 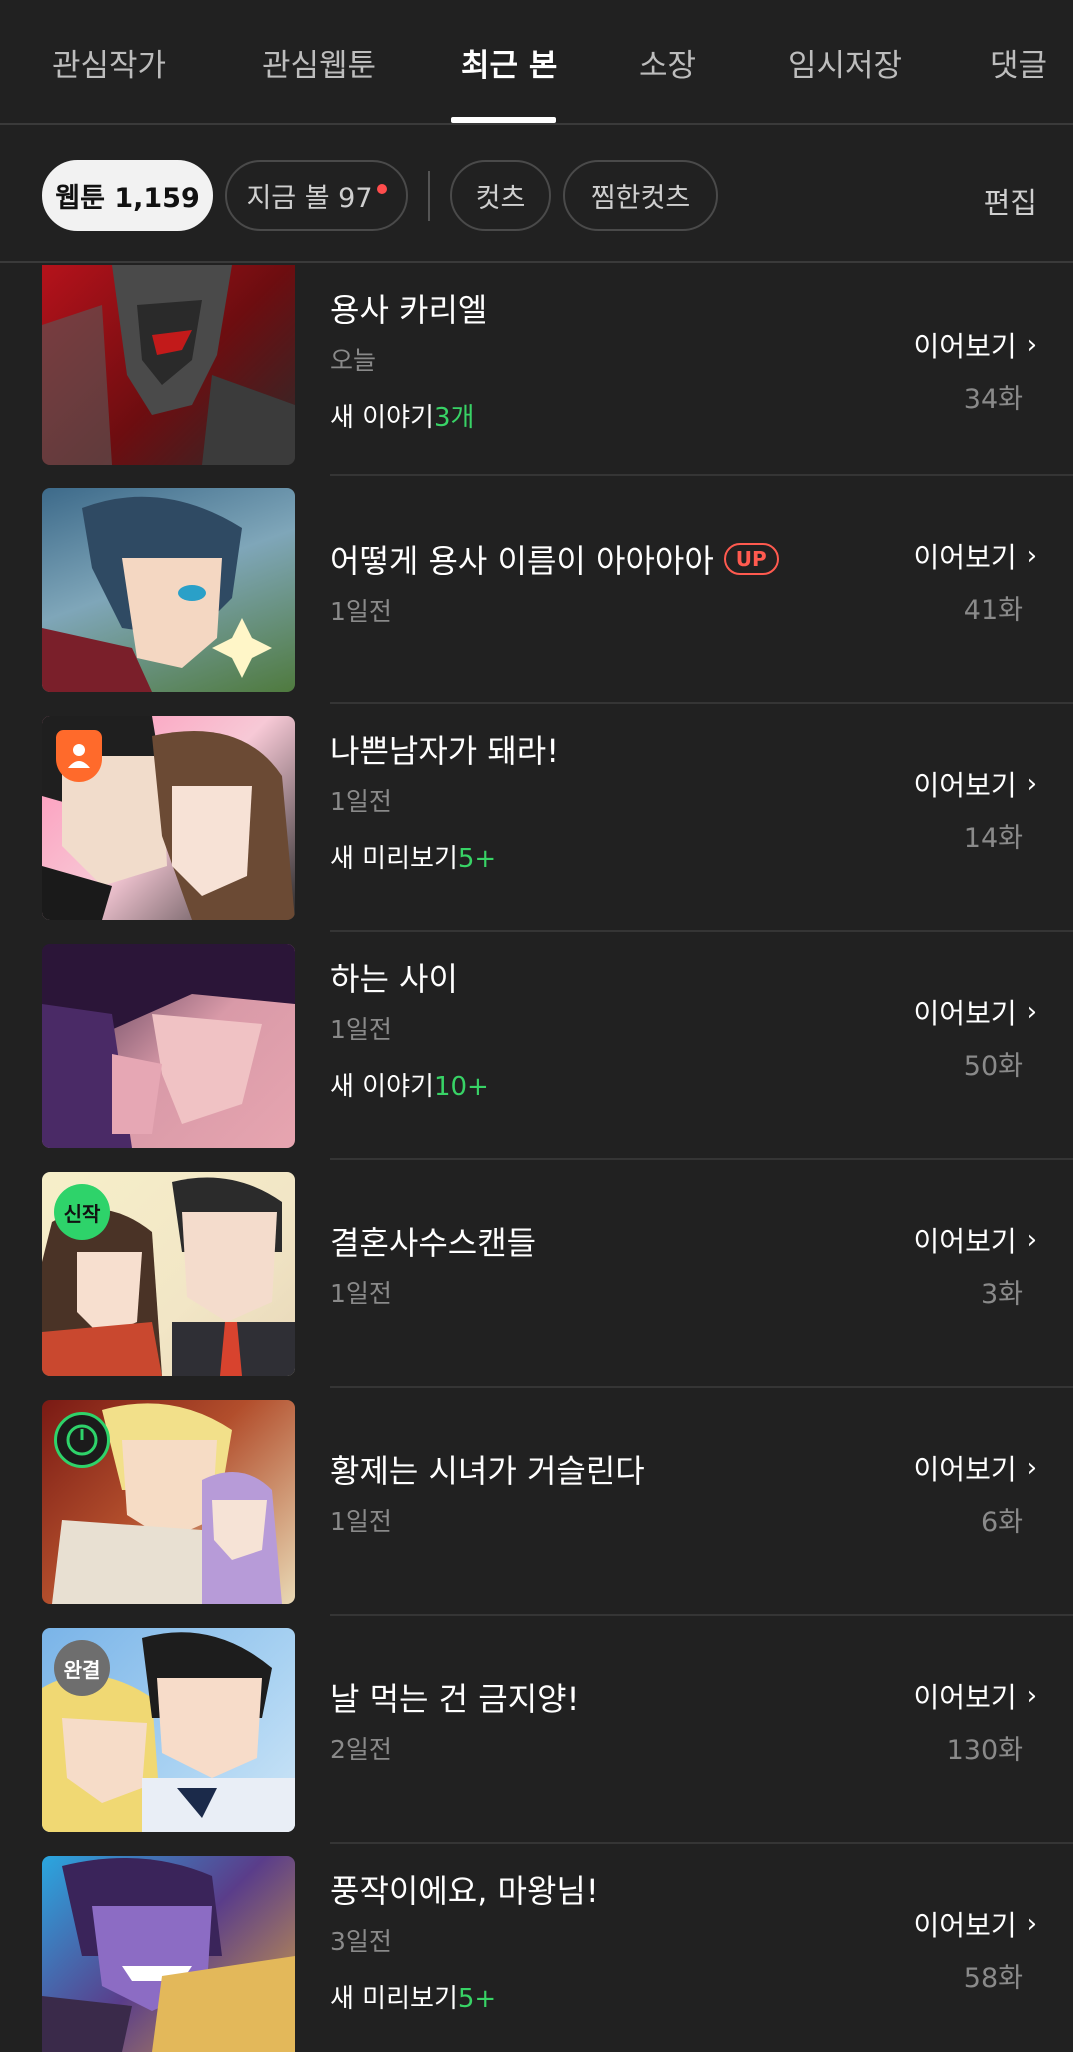 I want to click on thumbnail: 신작, so click(x=168, y=1274).